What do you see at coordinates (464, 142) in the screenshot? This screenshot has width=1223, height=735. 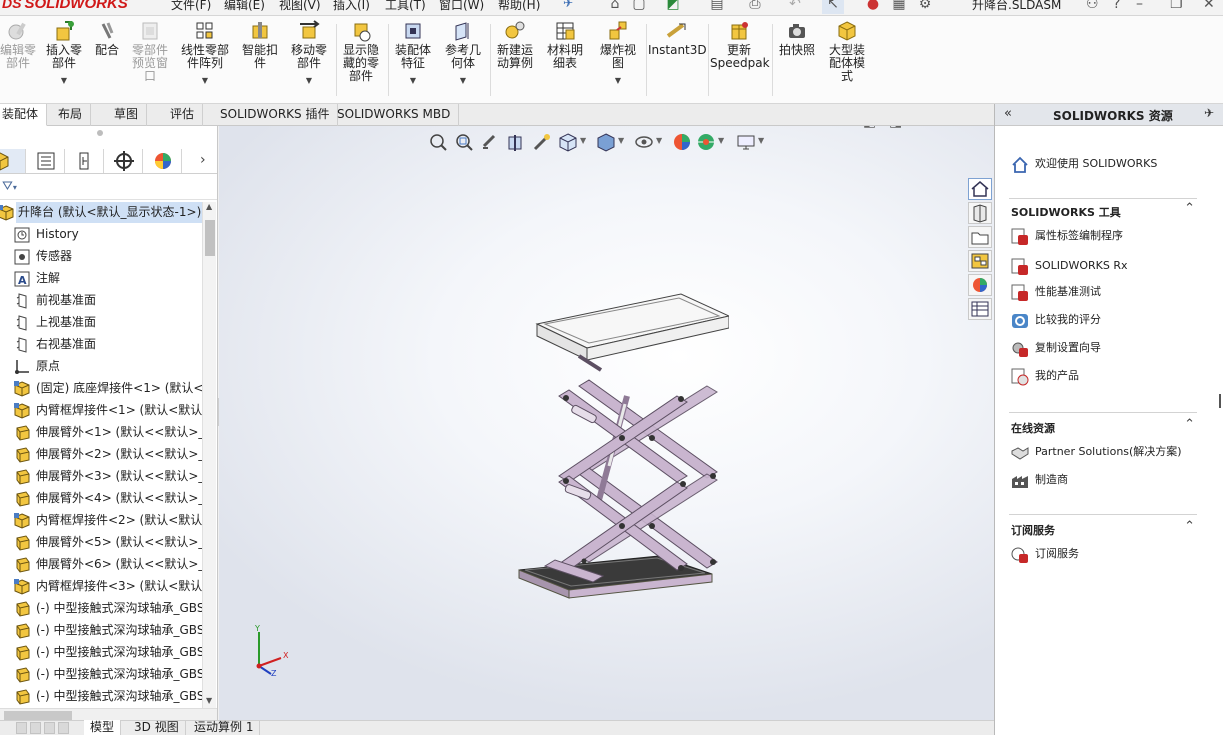 I see `zoom-to-area-icon` at bounding box center [464, 142].